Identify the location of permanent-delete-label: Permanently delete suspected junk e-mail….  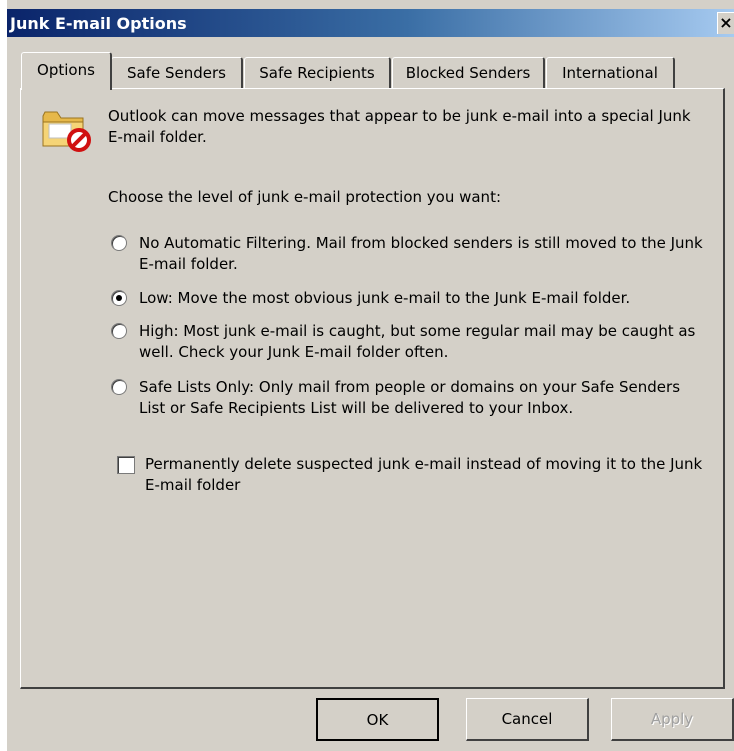
(430, 475).